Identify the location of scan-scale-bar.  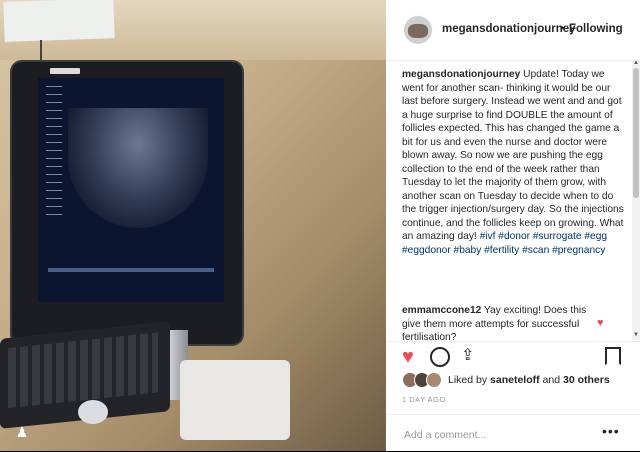
(131, 270).